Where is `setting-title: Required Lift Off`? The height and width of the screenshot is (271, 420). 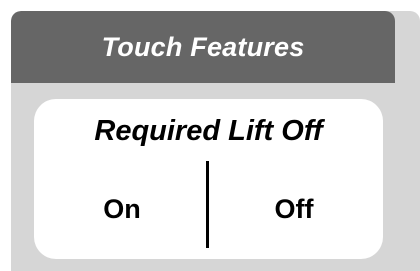 setting-title: Required Lift Off is located at coordinates (208, 131).